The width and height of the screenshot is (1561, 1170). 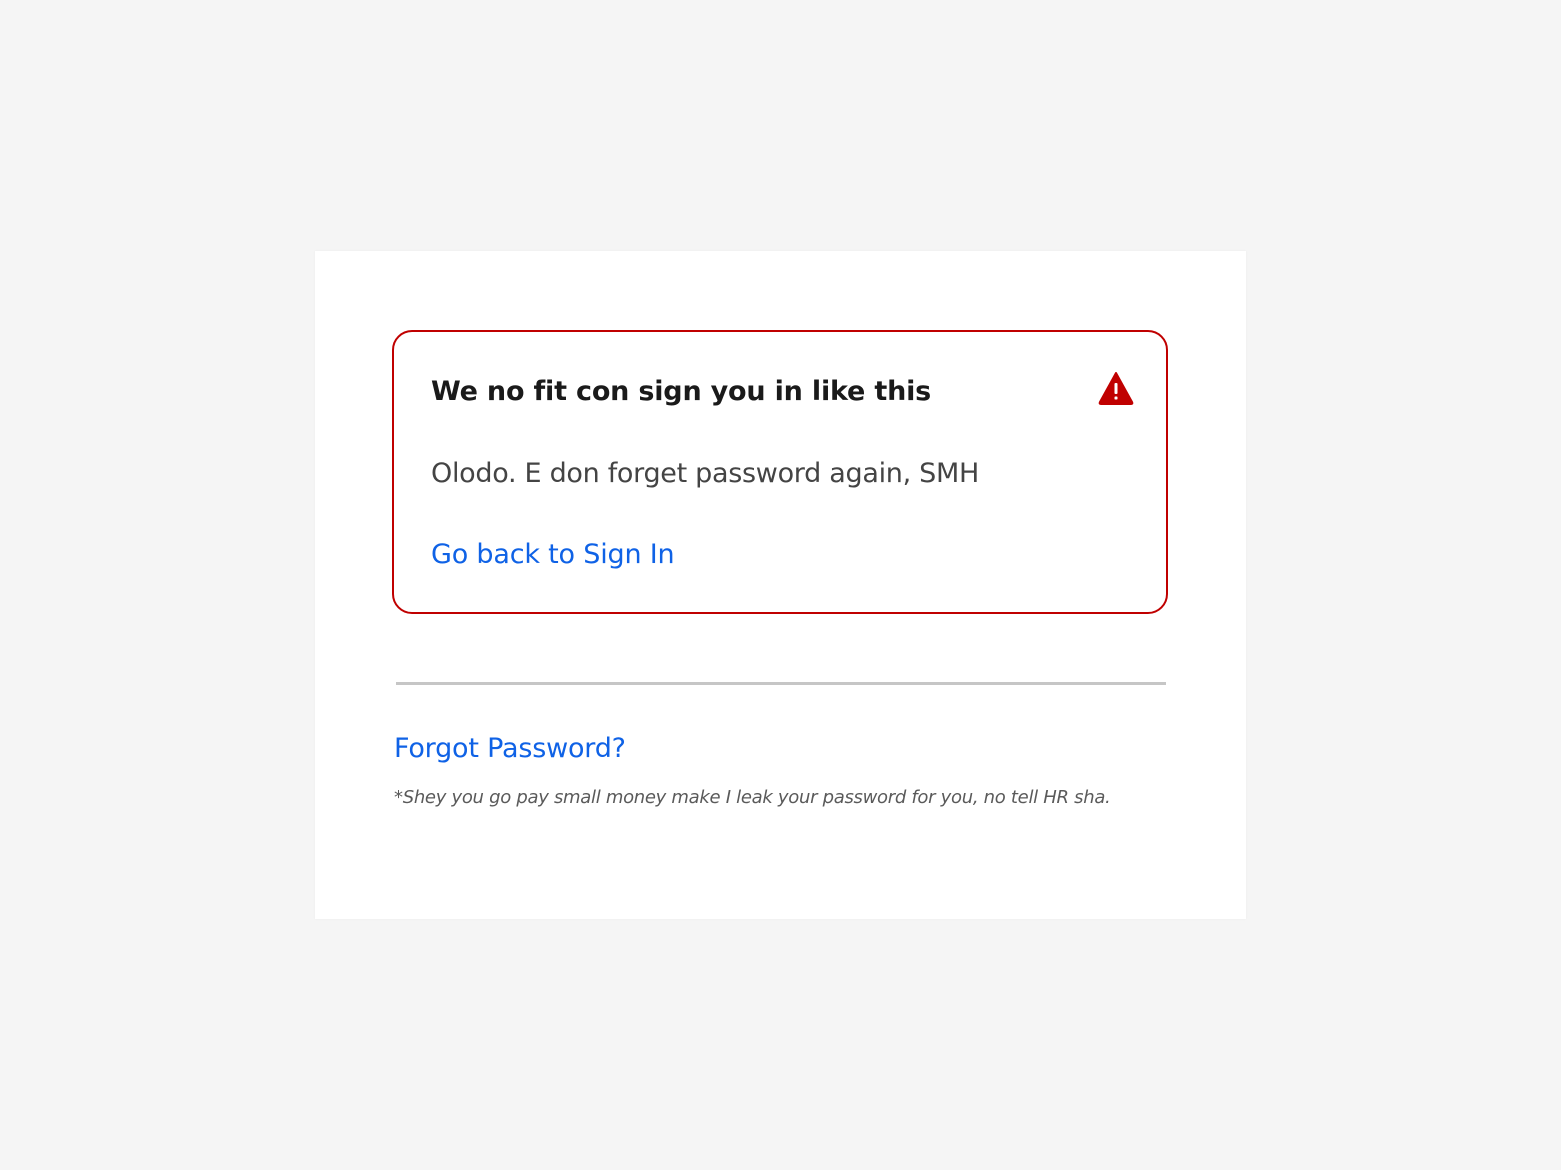 What do you see at coordinates (1116, 388) in the screenshot?
I see `warning-triangle-icon` at bounding box center [1116, 388].